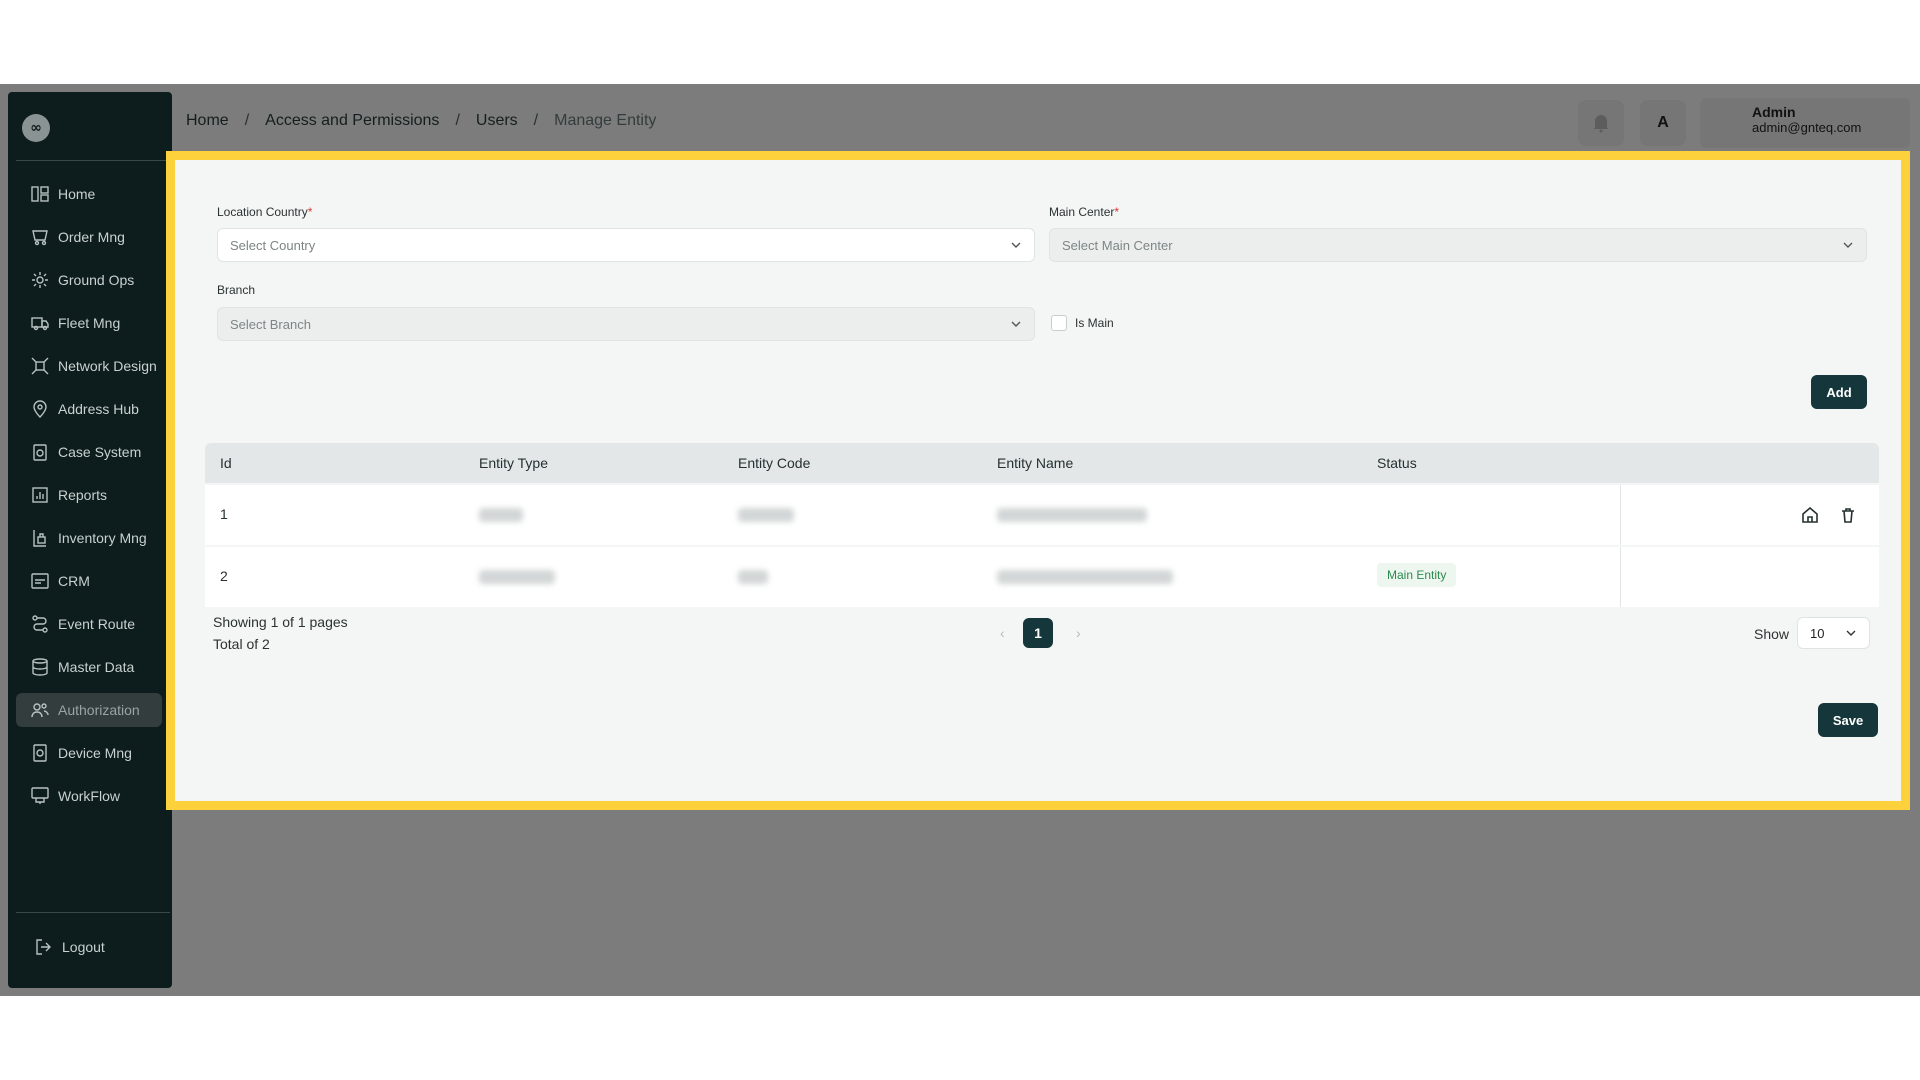  Describe the element at coordinates (241, 644) in the screenshot. I see `pagination-total: Total of 2` at that location.